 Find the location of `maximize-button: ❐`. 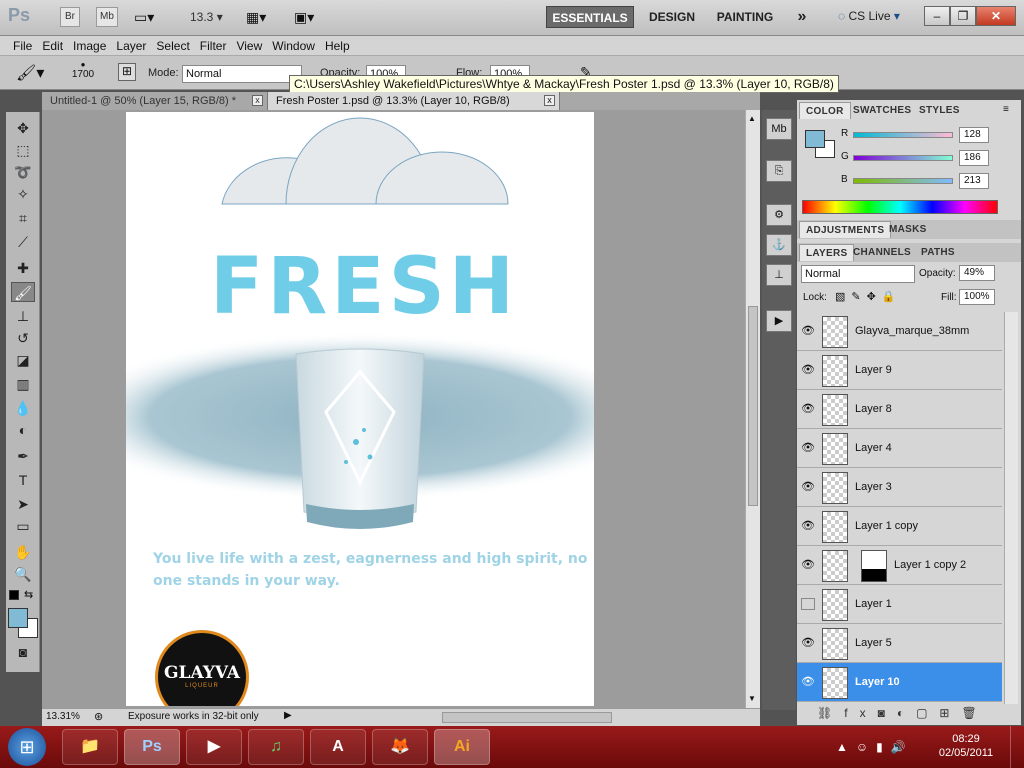

maximize-button: ❐ is located at coordinates (963, 16).